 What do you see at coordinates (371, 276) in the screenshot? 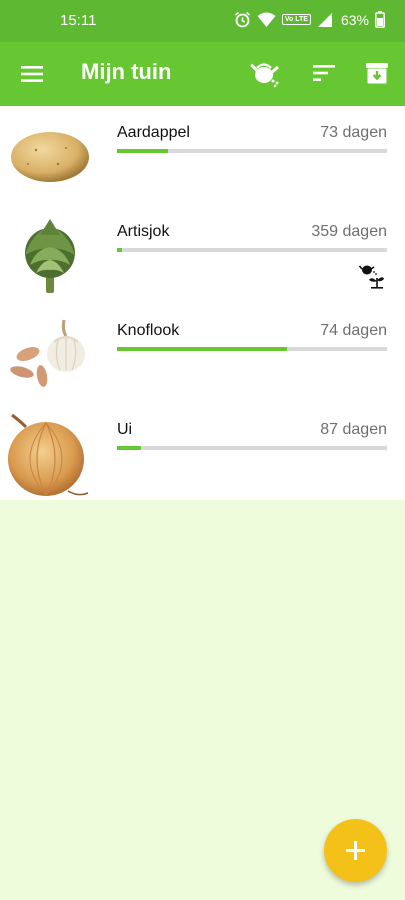
I see `watering-plant-icon` at bounding box center [371, 276].